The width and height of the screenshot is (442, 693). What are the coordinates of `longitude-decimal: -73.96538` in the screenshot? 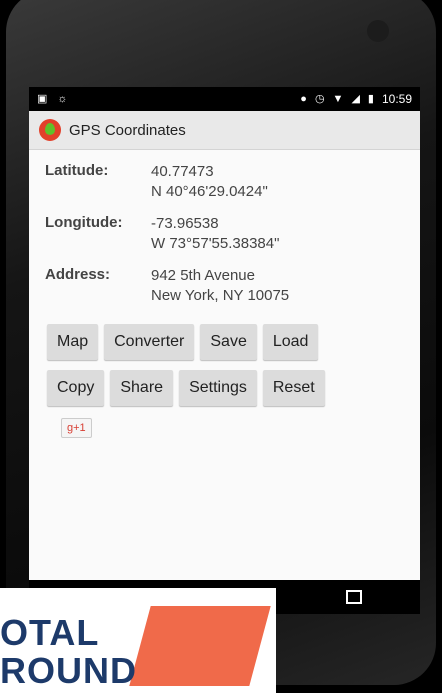 It's located at (185, 223).